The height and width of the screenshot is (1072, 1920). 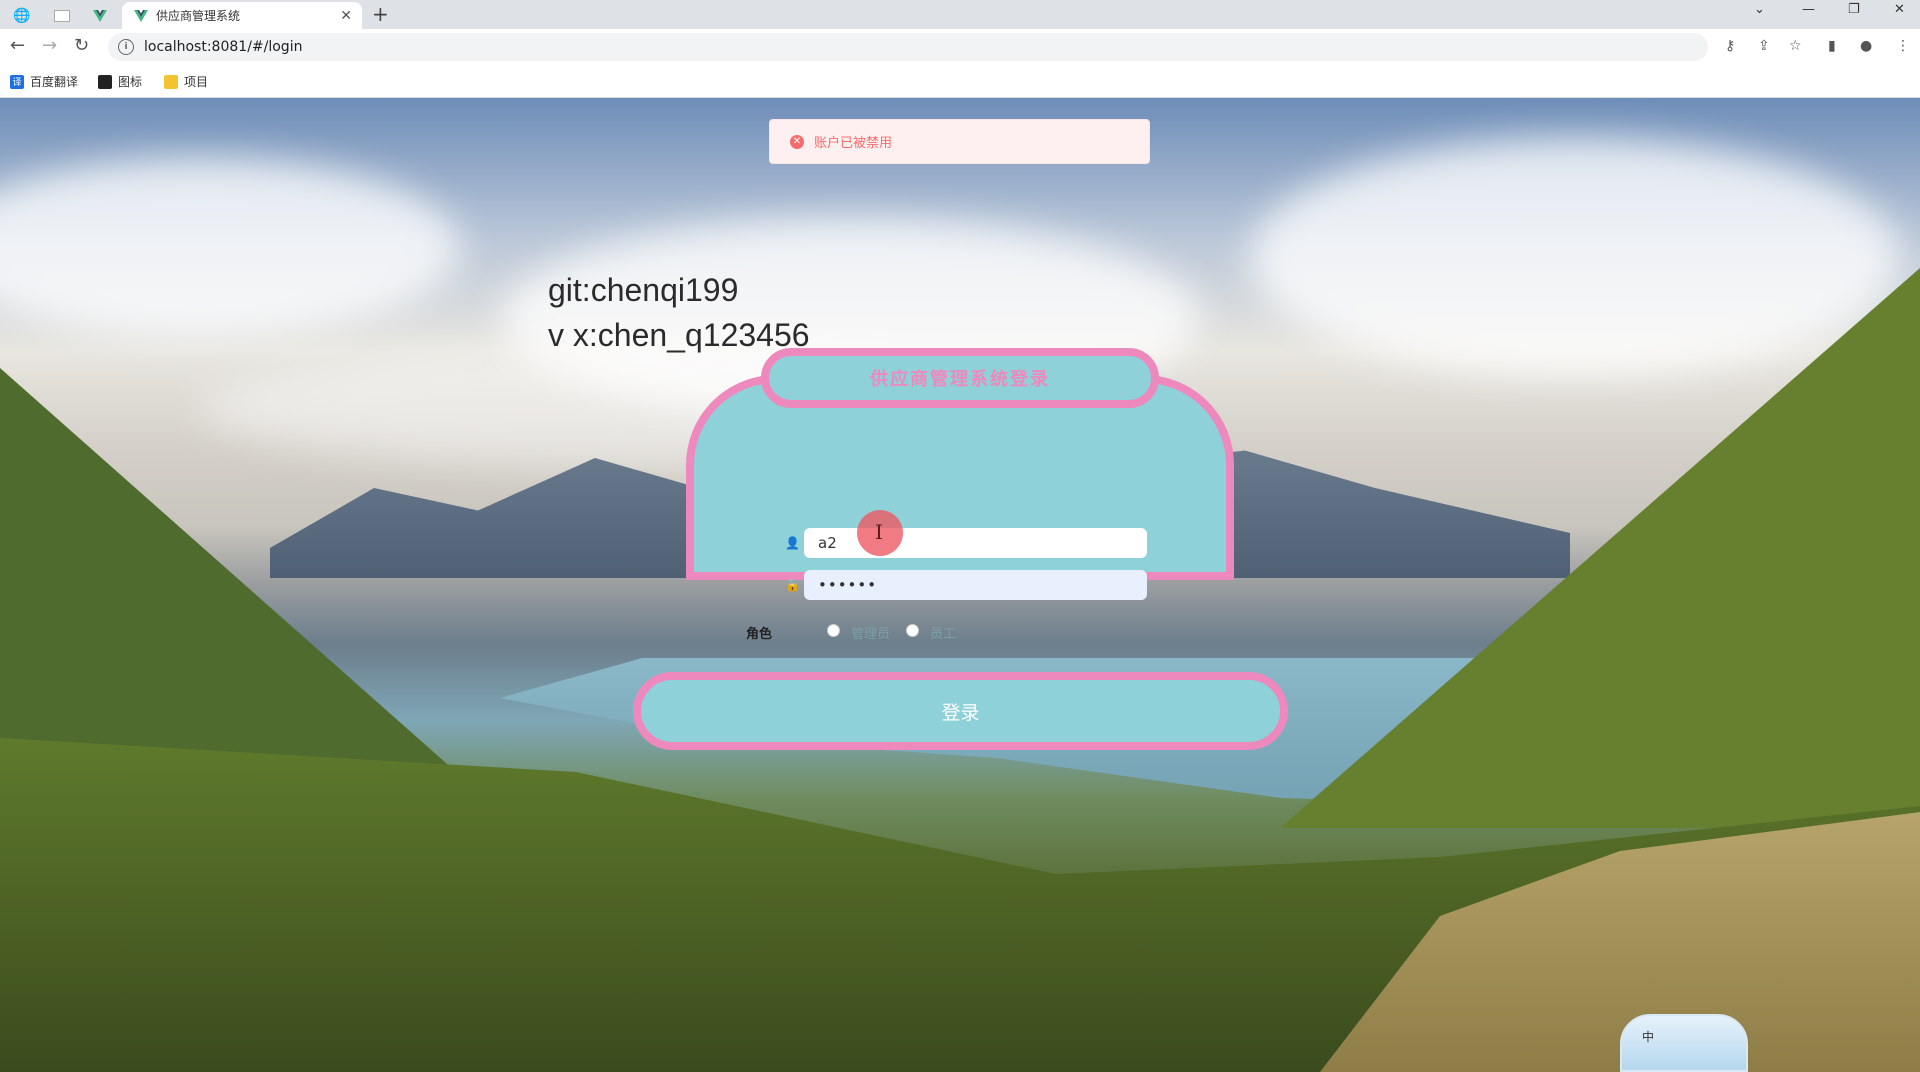 What do you see at coordinates (759, 634) in the screenshot?
I see `role-label: 角色` at bounding box center [759, 634].